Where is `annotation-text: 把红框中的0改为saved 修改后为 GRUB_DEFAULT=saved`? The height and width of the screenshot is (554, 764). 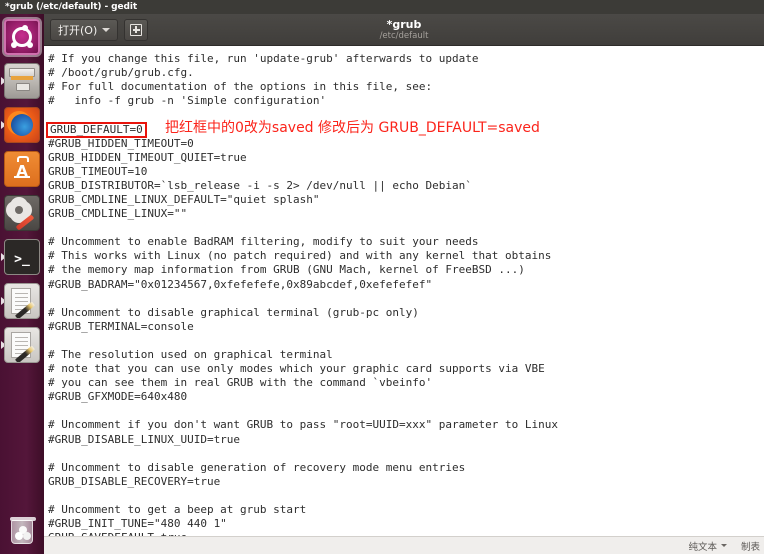 annotation-text: 把红框中的0改为saved 修改后为 GRUB_DEFAULT=saved is located at coordinates (352, 128).